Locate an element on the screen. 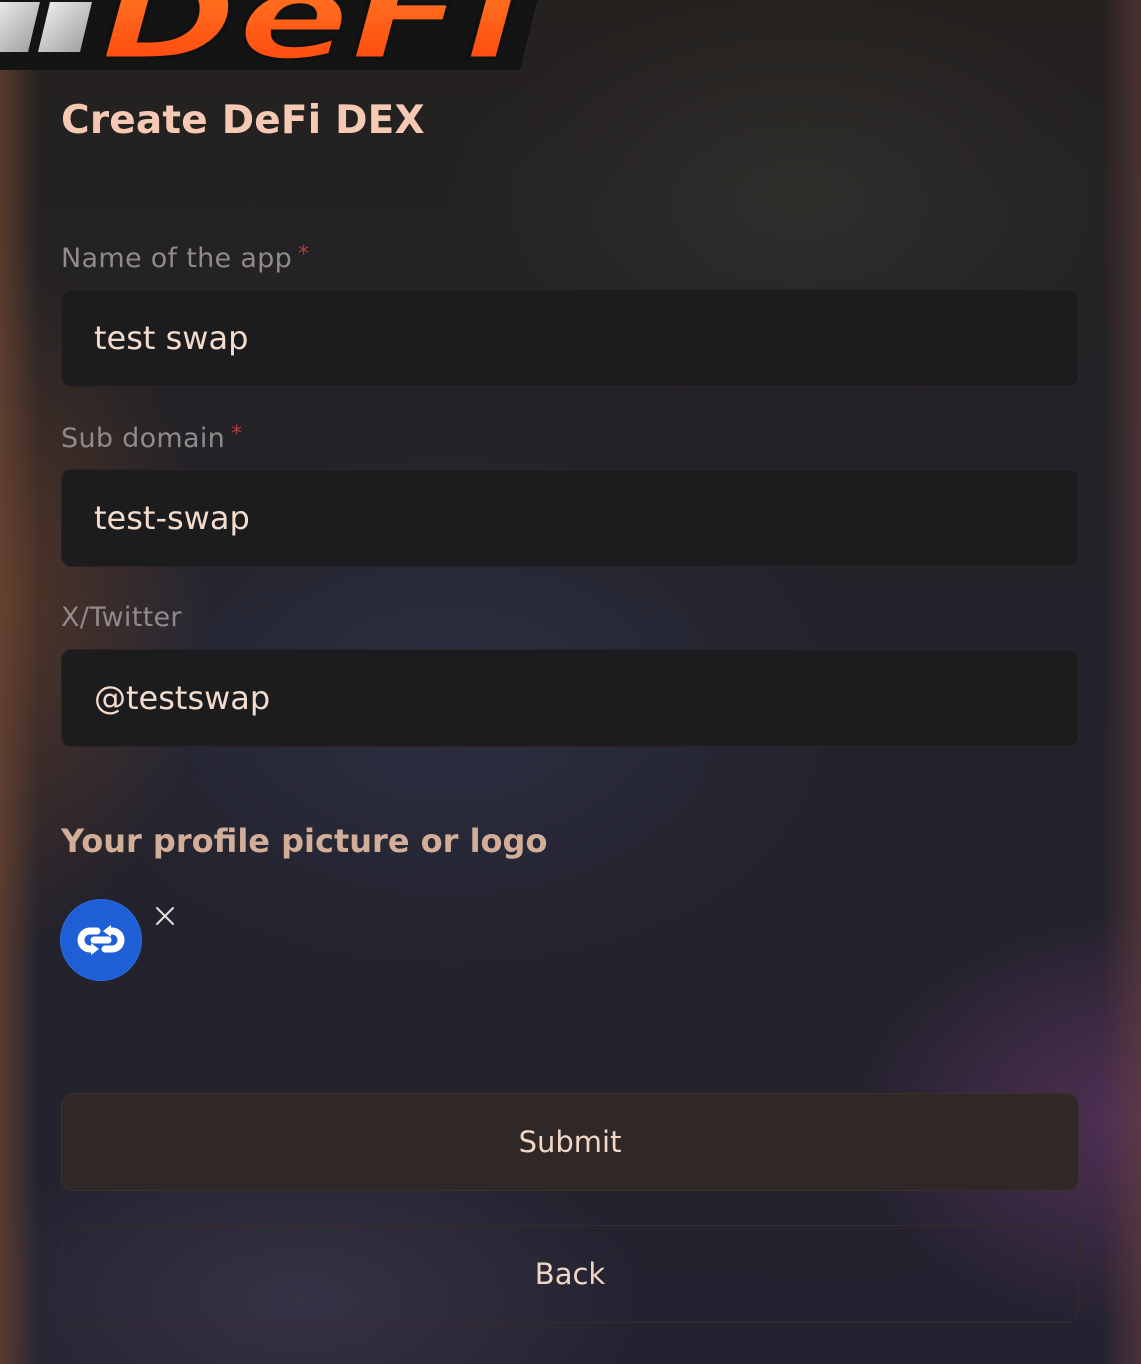 The width and height of the screenshot is (1141, 1364). link-swap-icon is located at coordinates (101, 940).